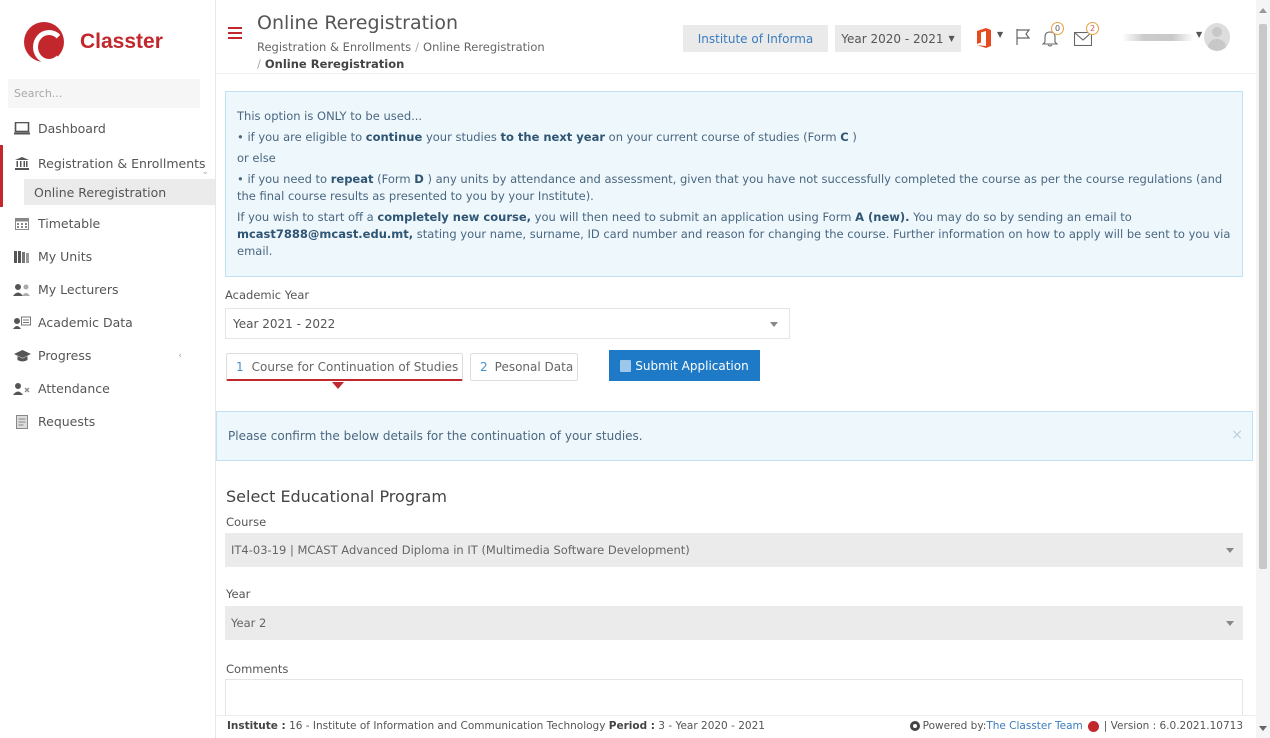 This screenshot has width=1270, height=738. Describe the element at coordinates (357, 23) in the screenshot. I see `page-title: Online Reregistration` at that location.